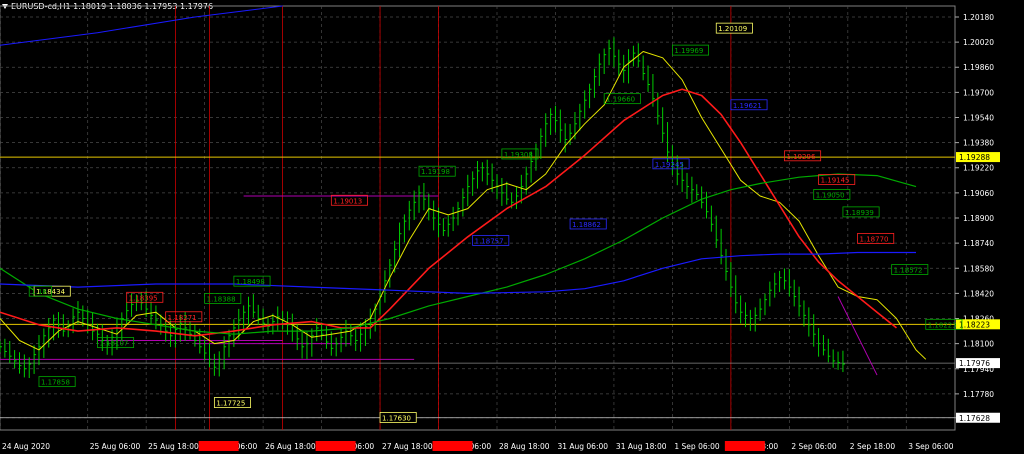  I want to click on x-tick-label: 27 Aug 18:00, so click(407, 446).